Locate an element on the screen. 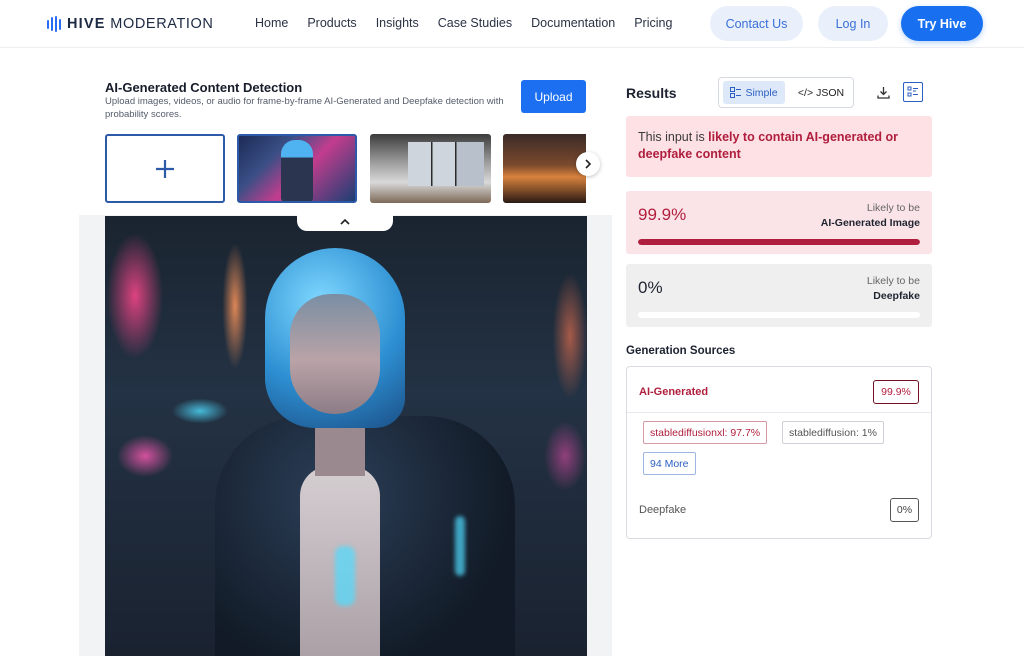 The width and height of the screenshot is (1024, 656). ai-generated-score-card: 99.9% Likely to be AI-Generated Image is located at coordinates (779, 222).